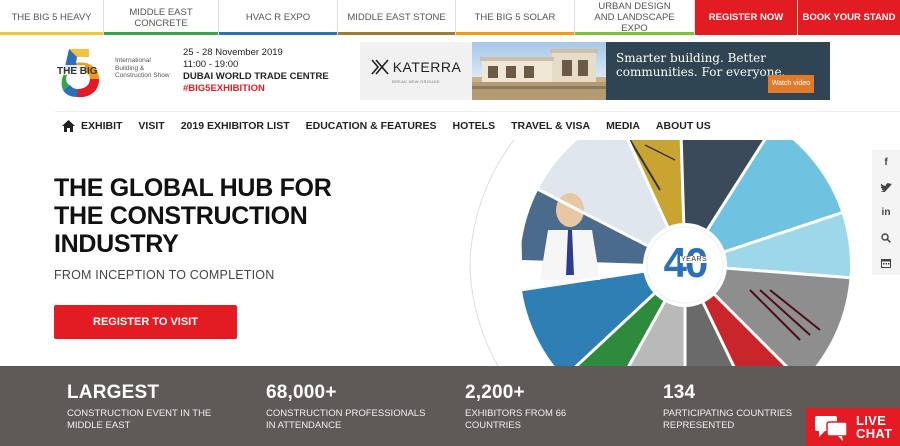 This screenshot has width=900, height=446. What do you see at coordinates (151, 126) in the screenshot?
I see `nav-visit: VISIT` at bounding box center [151, 126].